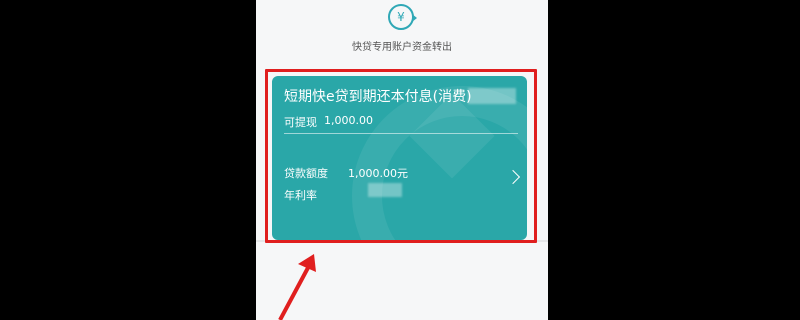 The image size is (800, 320). What do you see at coordinates (402, 47) in the screenshot?
I see `page-subtitle: 快贷专用账户资金转出` at bounding box center [402, 47].